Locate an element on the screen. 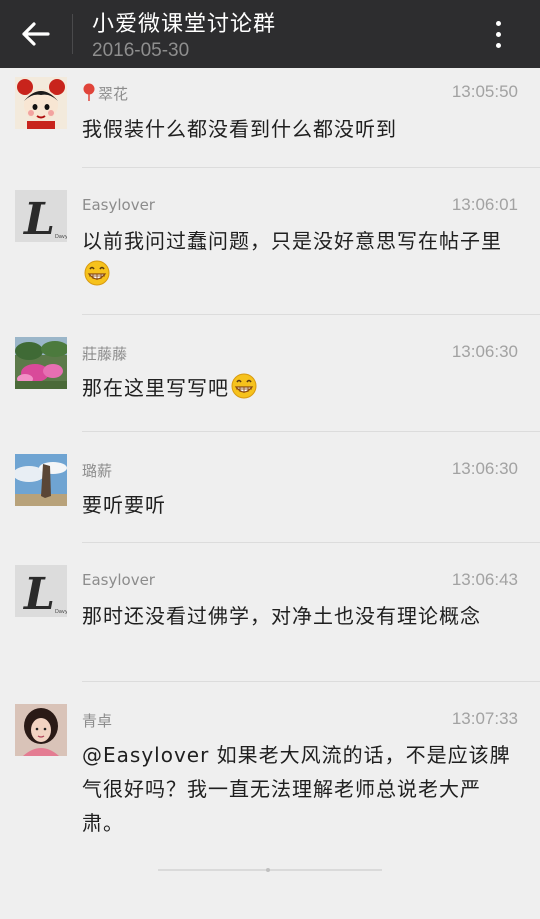  message-text: 我假装什么都没看到什么都没听到 is located at coordinates (239, 129).